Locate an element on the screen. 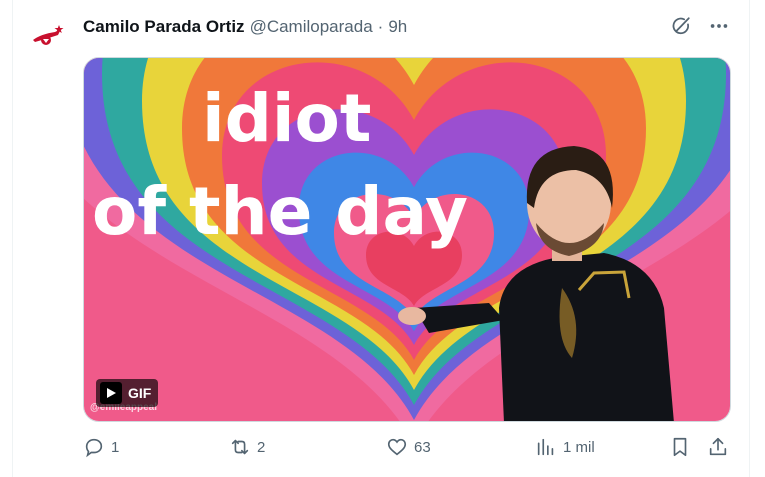 The image size is (765, 477). views-button: 1 mil is located at coordinates (565, 447).